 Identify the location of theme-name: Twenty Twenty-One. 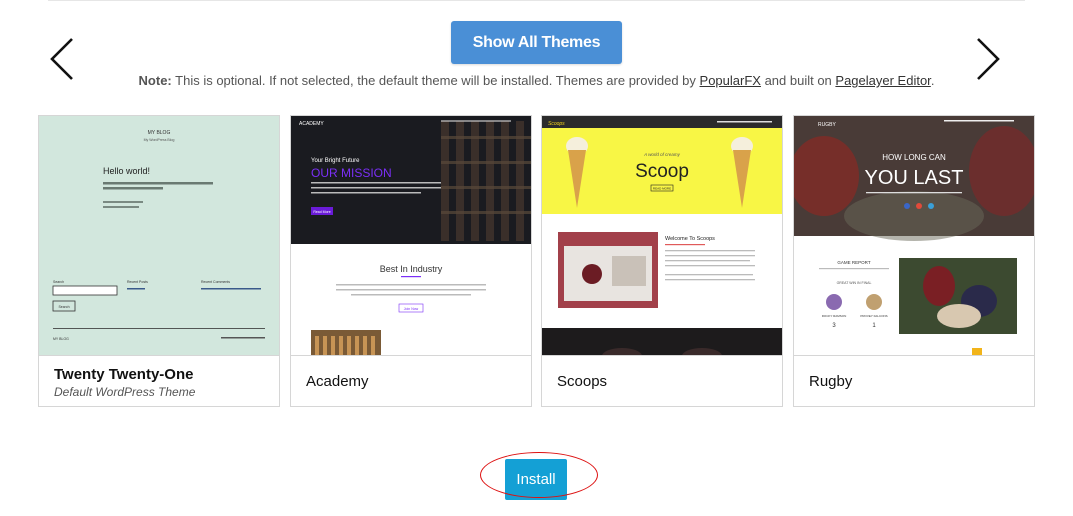
(124, 374).